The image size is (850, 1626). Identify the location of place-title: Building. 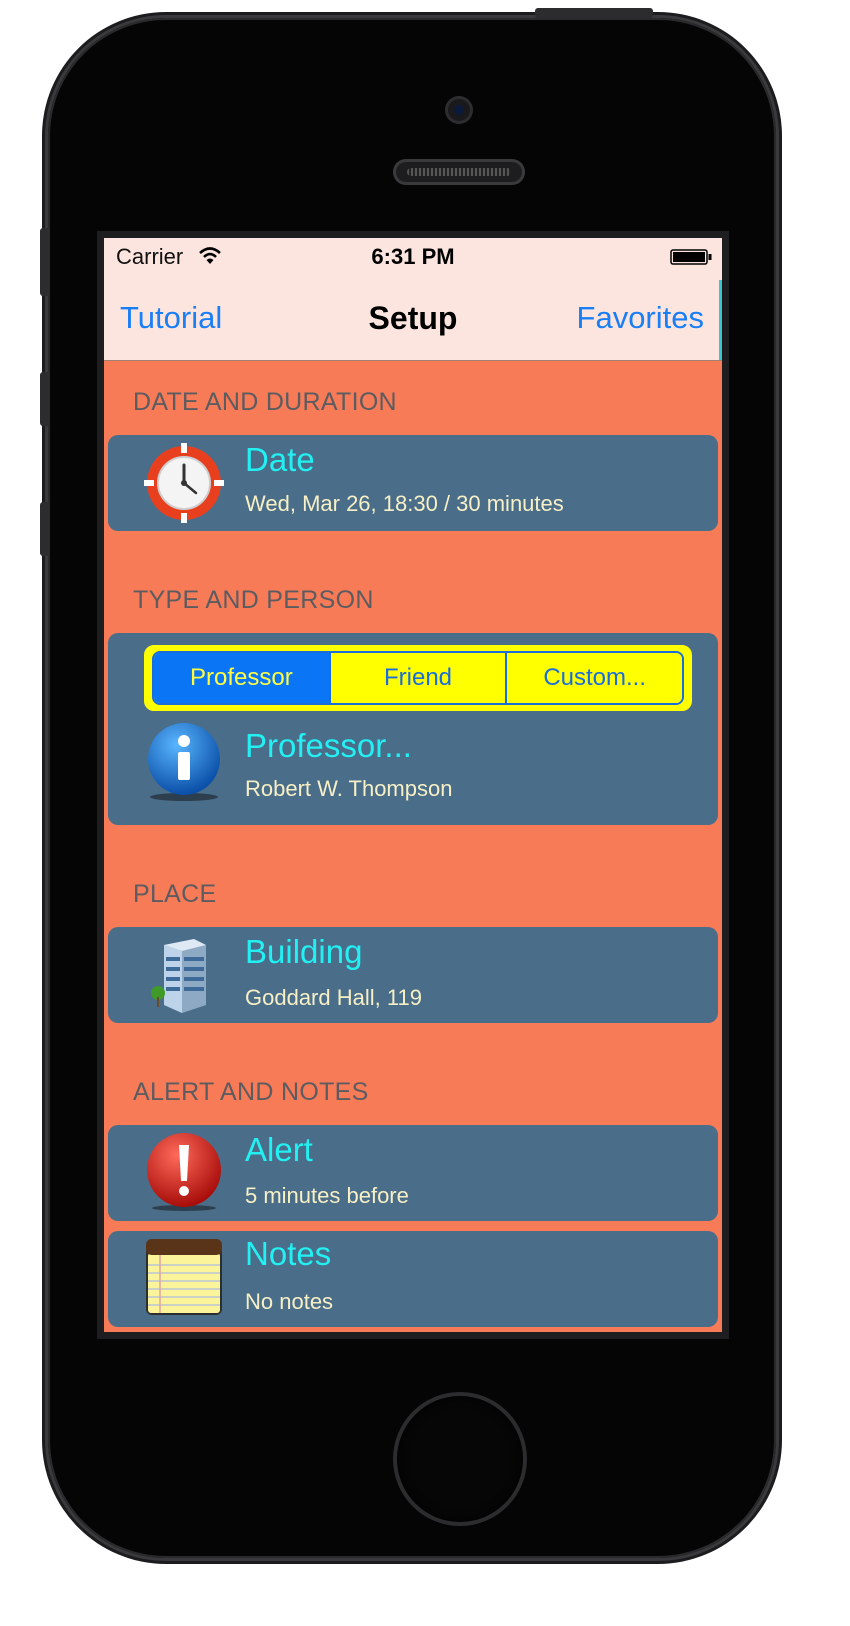
(304, 951).